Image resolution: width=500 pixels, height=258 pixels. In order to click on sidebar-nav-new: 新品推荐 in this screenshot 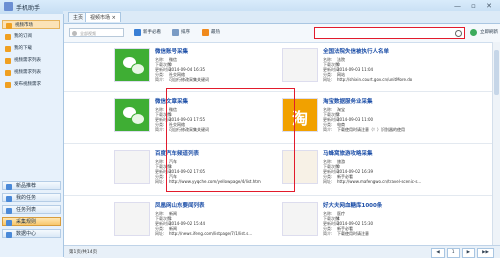, I will do `click(31, 185)`.